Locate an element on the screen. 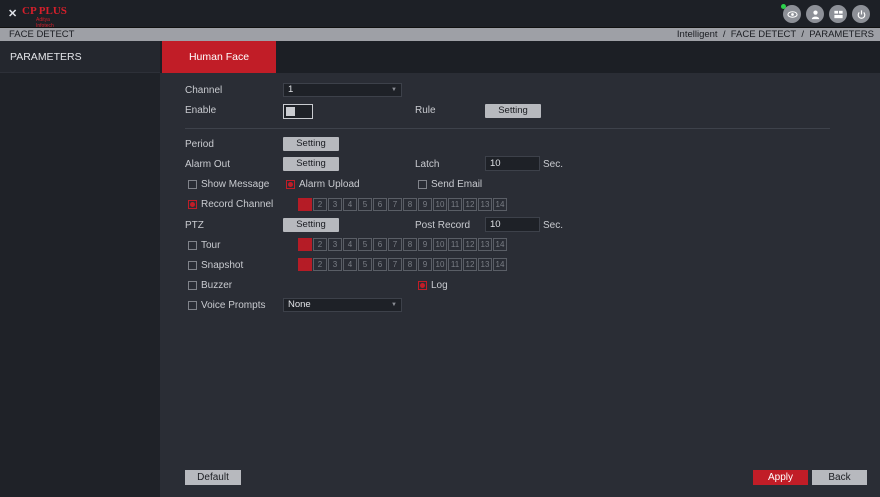 The width and height of the screenshot is (880, 497). post-record-unit: Sec. is located at coordinates (553, 225).